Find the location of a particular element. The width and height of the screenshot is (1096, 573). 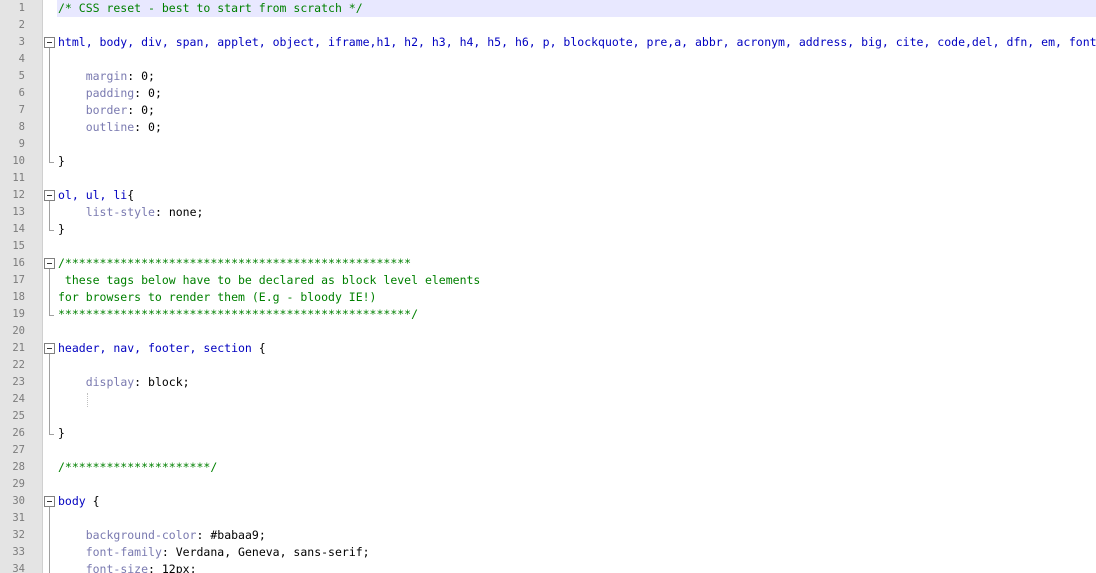

code-line: 5 margin: 0; is located at coordinates (548, 76).